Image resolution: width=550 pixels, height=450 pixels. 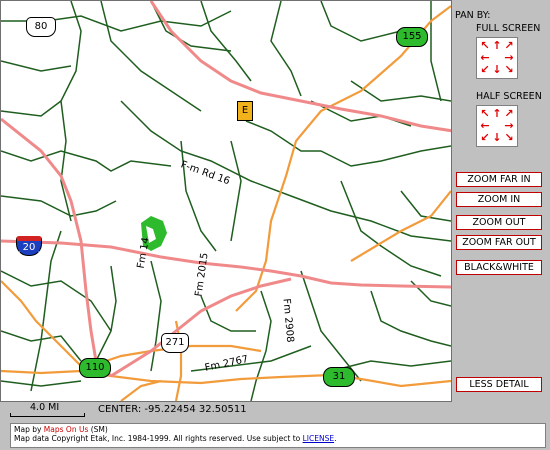 What do you see at coordinates (66, 429) in the screenshot?
I see `maps-on-us-link: Maps On Us` at bounding box center [66, 429].